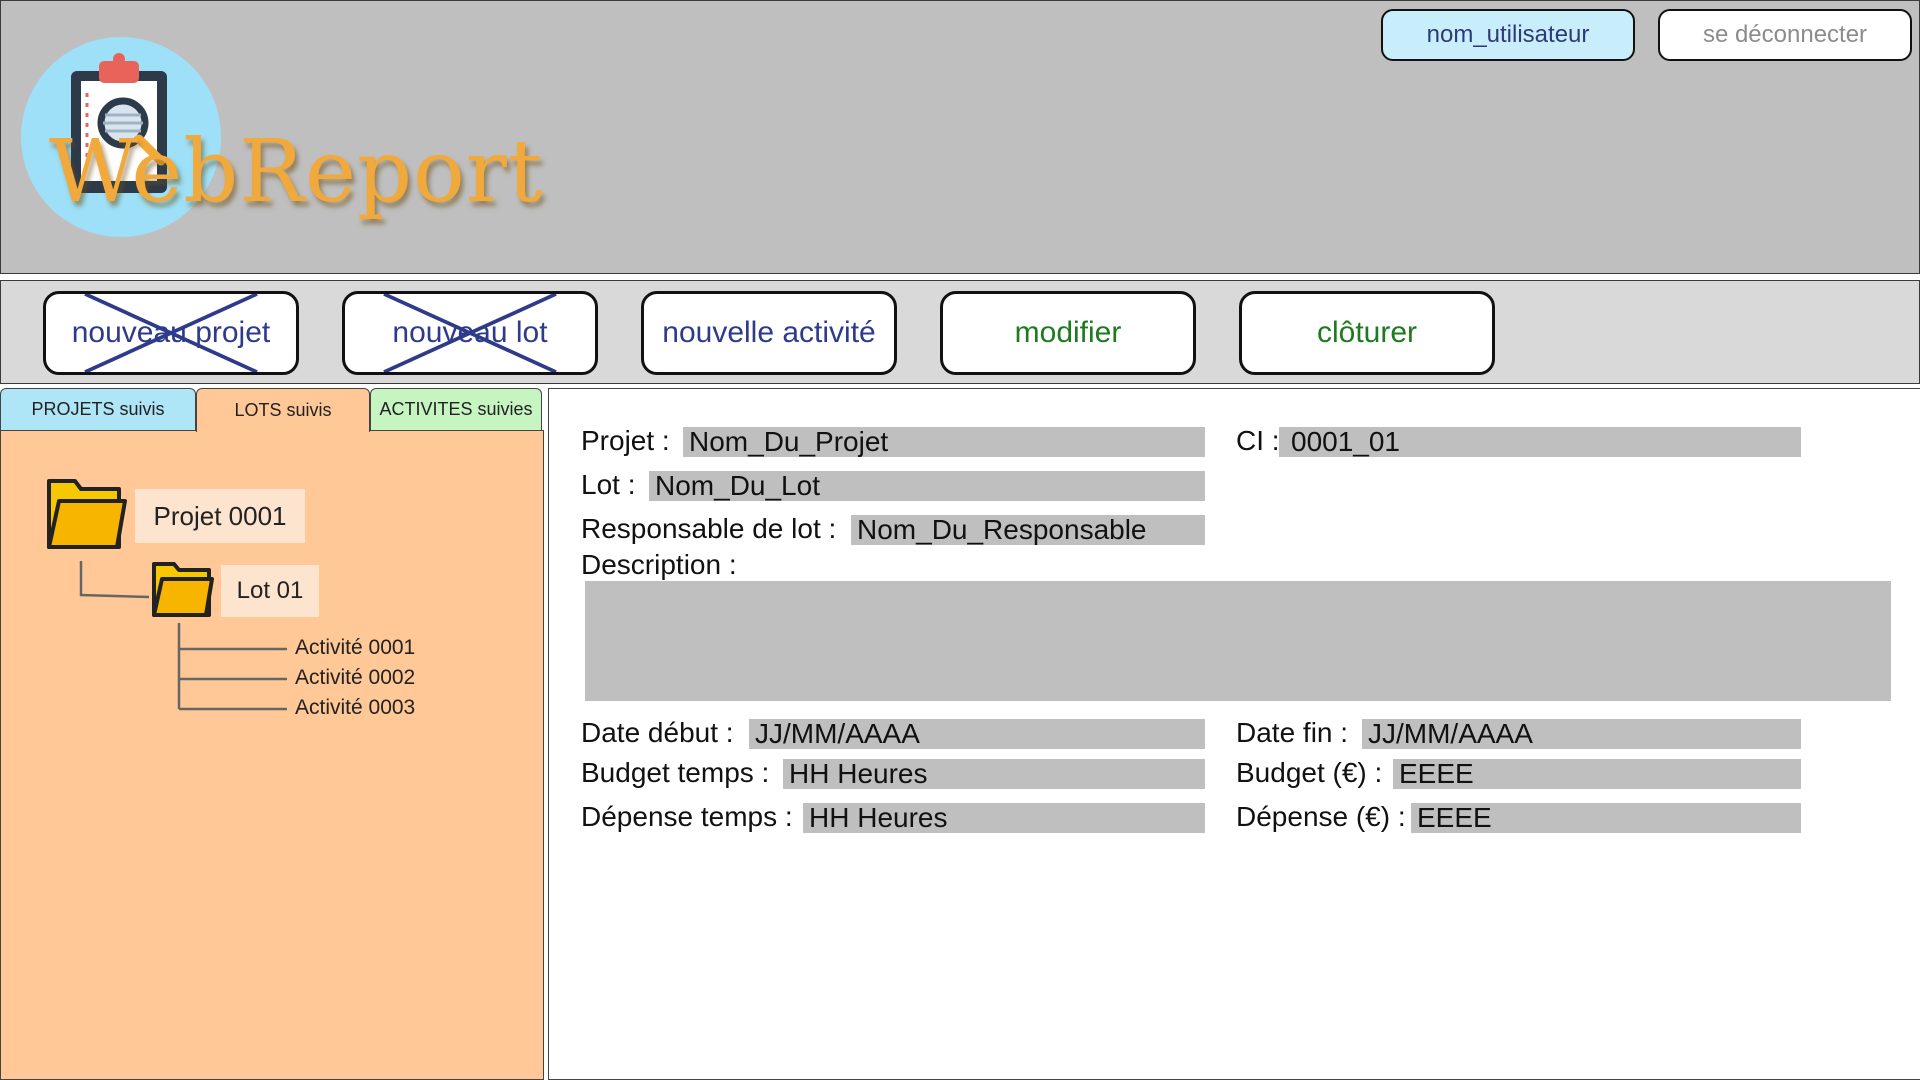 The height and width of the screenshot is (1080, 1920). What do you see at coordinates (1321, 816) in the screenshot?
I see `depense-euro-label: Dépense (€) :` at bounding box center [1321, 816].